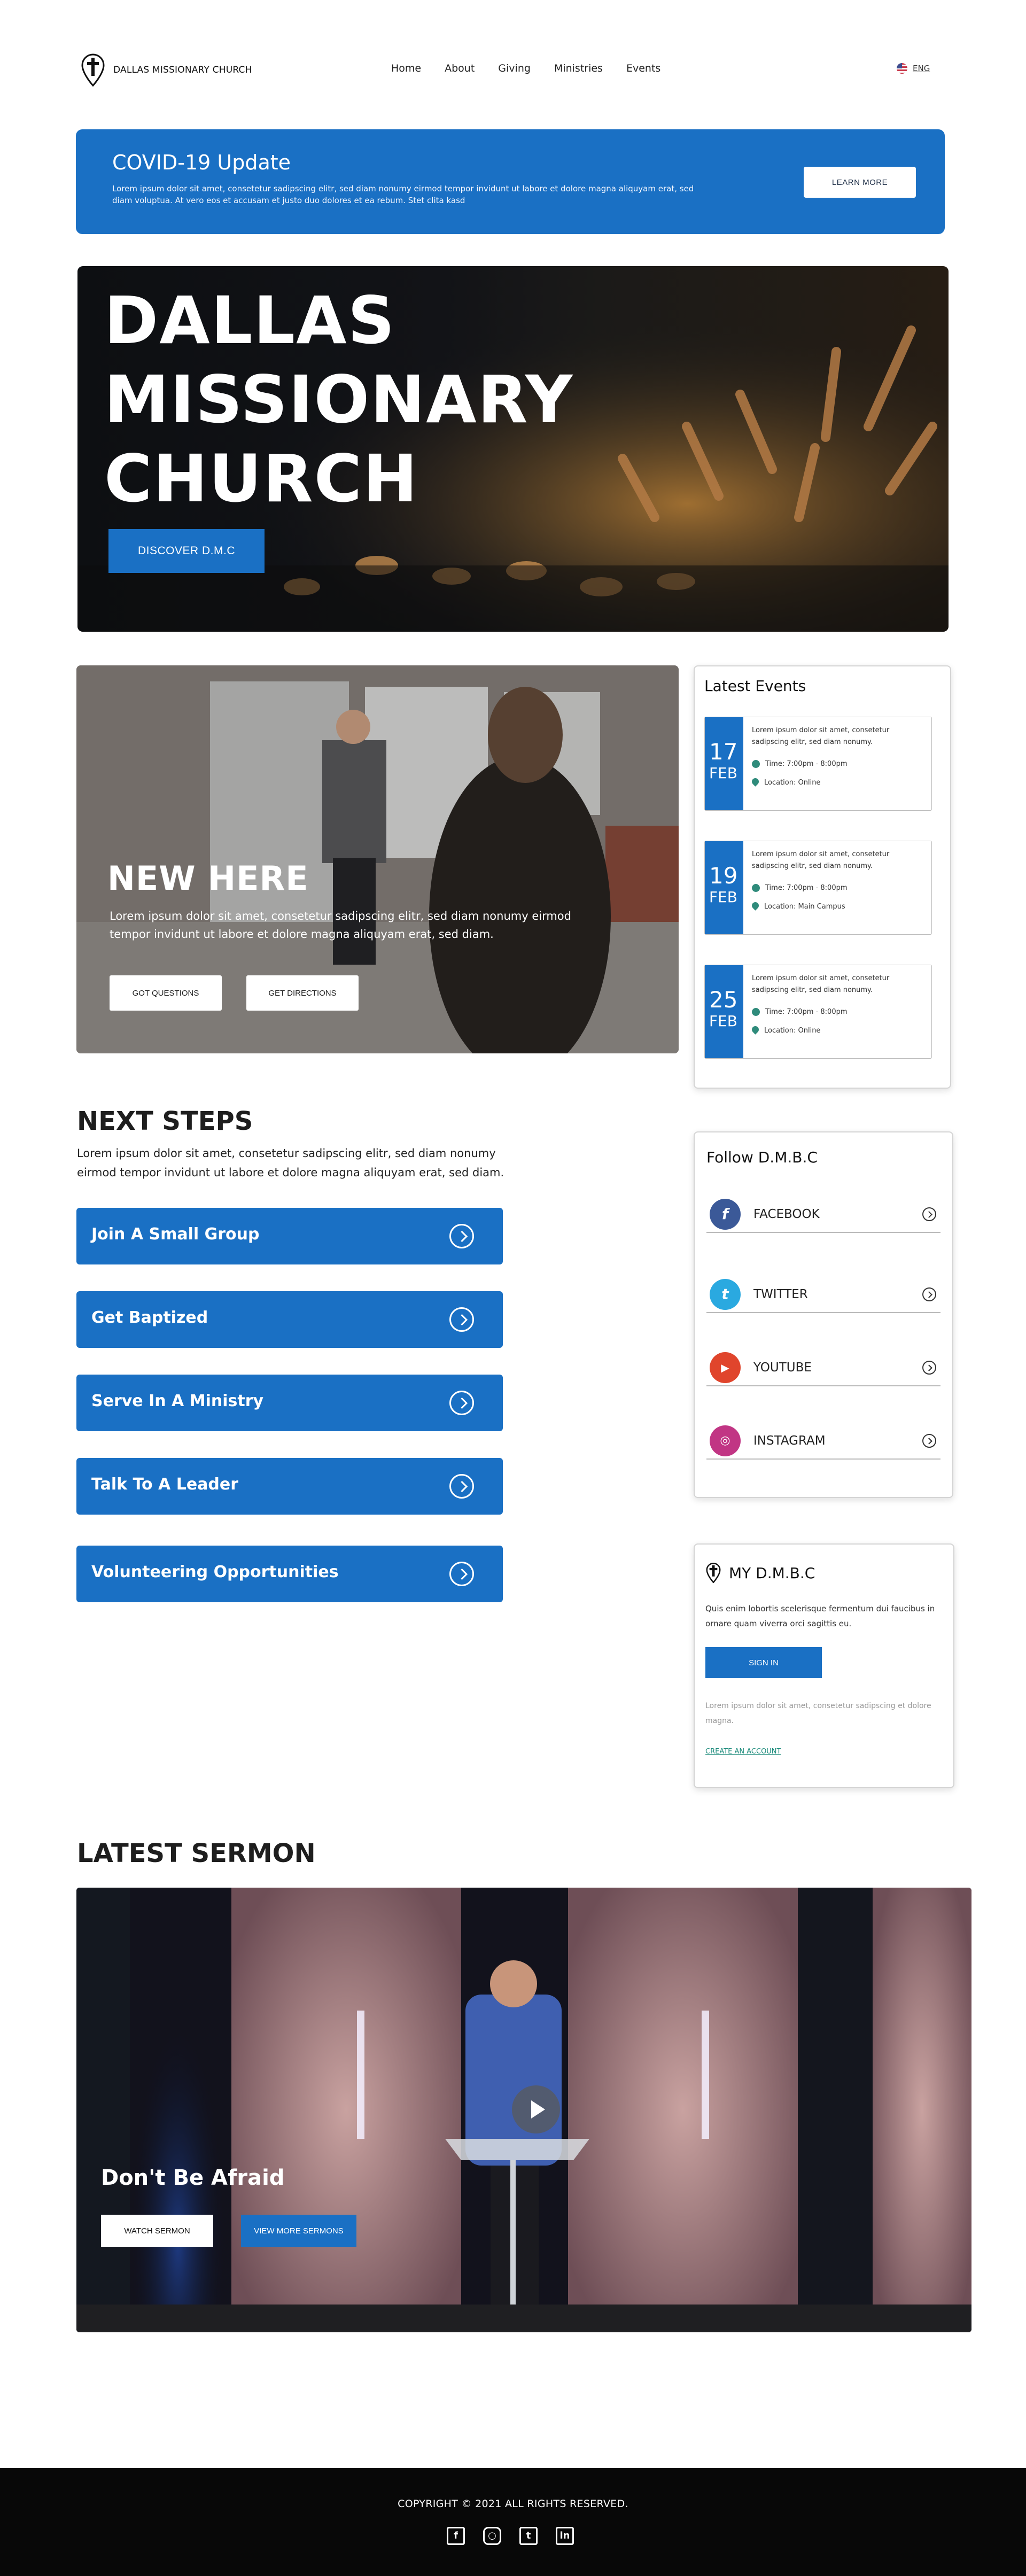 The image size is (1026, 2576). Describe the element at coordinates (725, 1440) in the screenshot. I see `instagram-icon: ◎` at that location.